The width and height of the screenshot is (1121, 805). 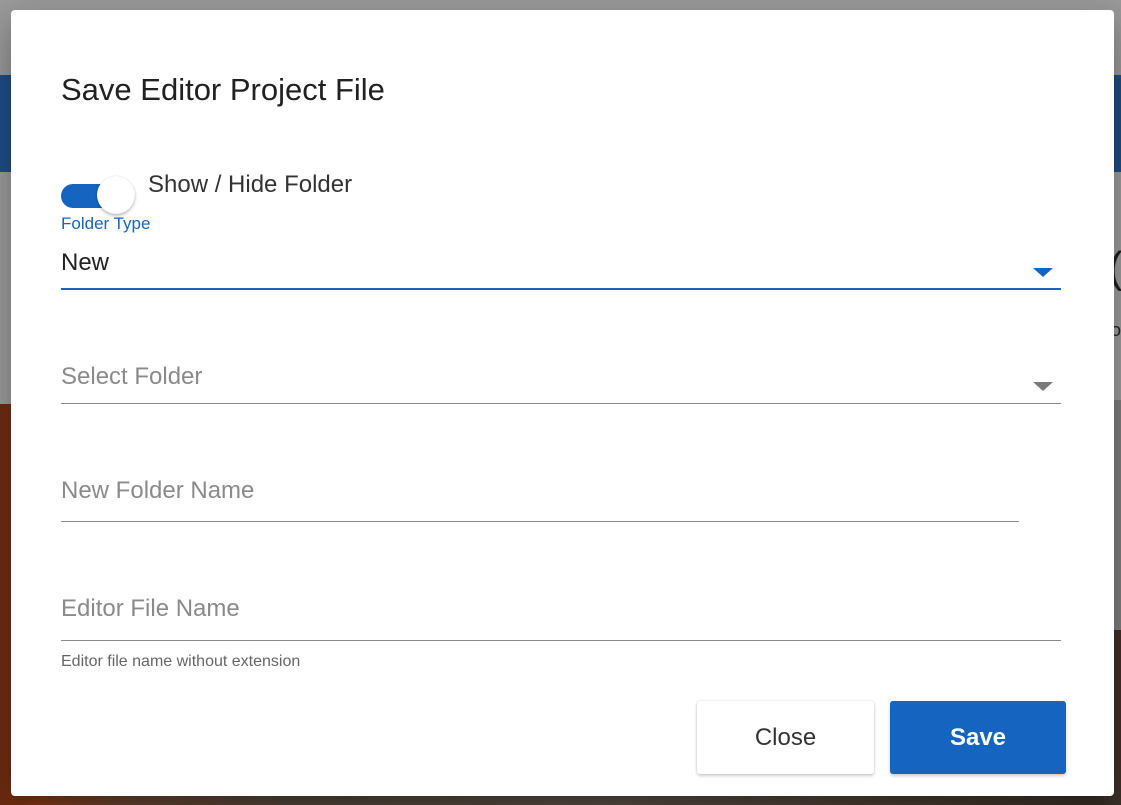 What do you see at coordinates (561, 640) in the screenshot?
I see `editor-file-name-underline` at bounding box center [561, 640].